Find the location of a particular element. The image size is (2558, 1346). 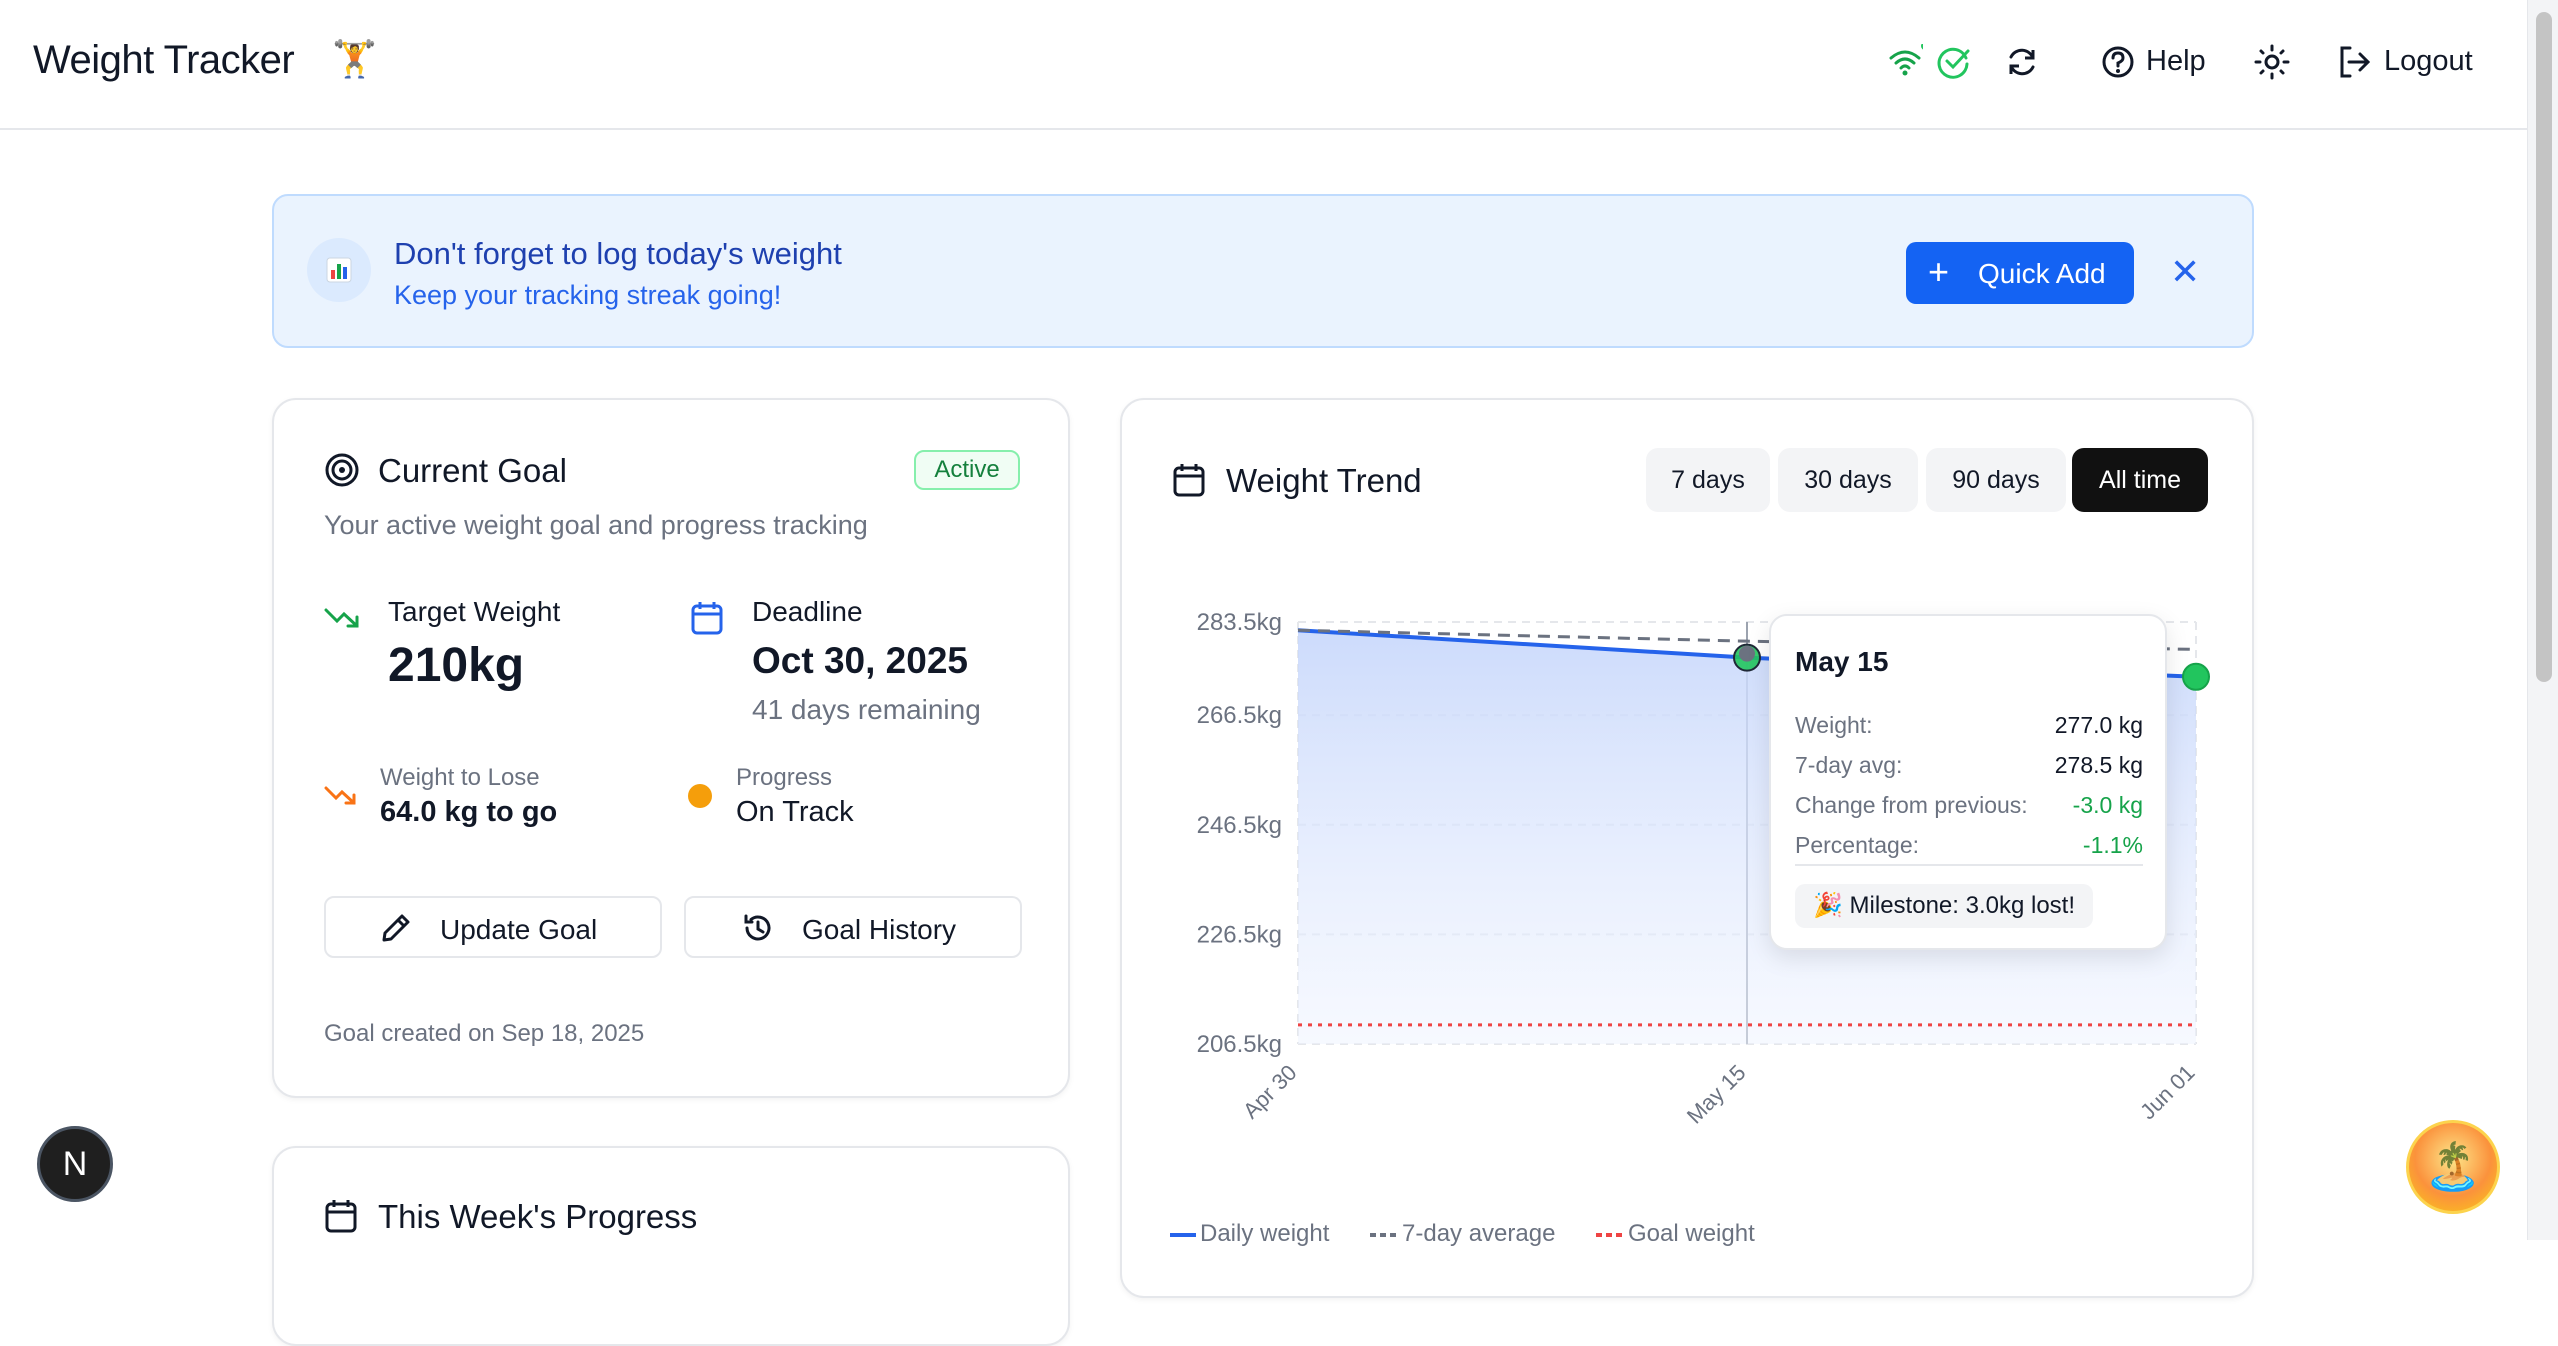

tooltip-date: May 15 is located at coordinates (1842, 661).